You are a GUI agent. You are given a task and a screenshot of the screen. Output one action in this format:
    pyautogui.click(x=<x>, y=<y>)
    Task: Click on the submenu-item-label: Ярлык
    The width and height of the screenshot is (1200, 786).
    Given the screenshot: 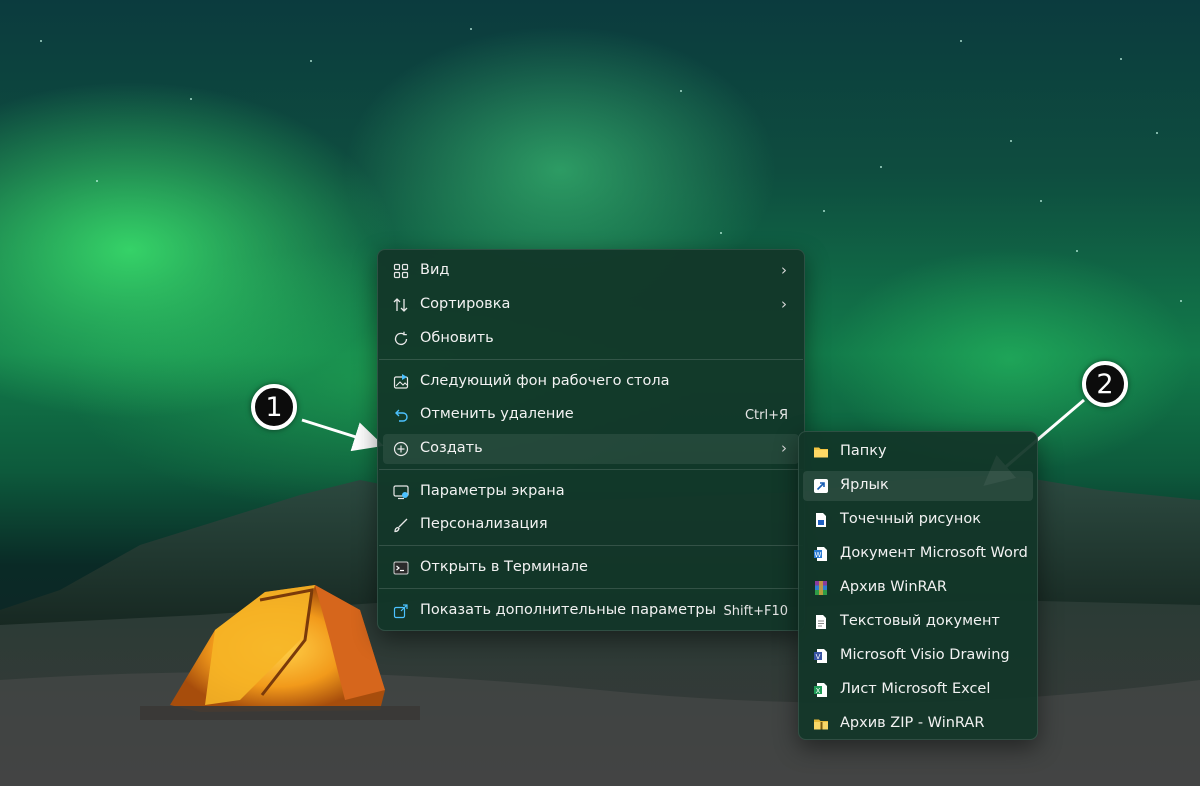 What is the action you would take?
    pyautogui.click(x=864, y=485)
    